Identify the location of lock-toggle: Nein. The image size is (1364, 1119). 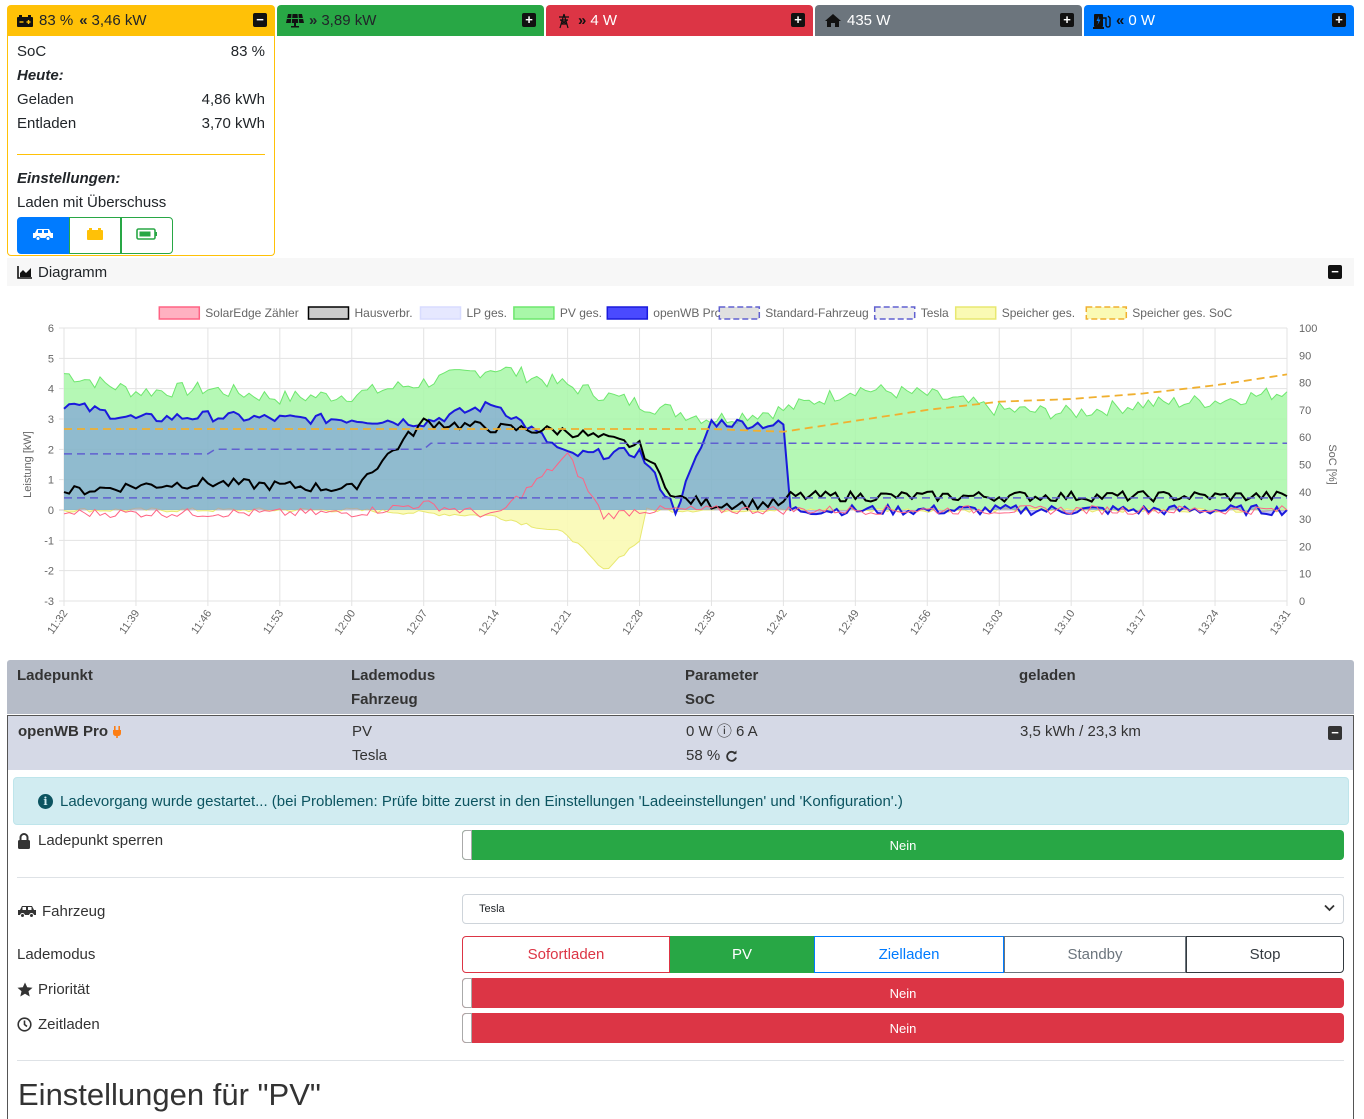
(903, 845).